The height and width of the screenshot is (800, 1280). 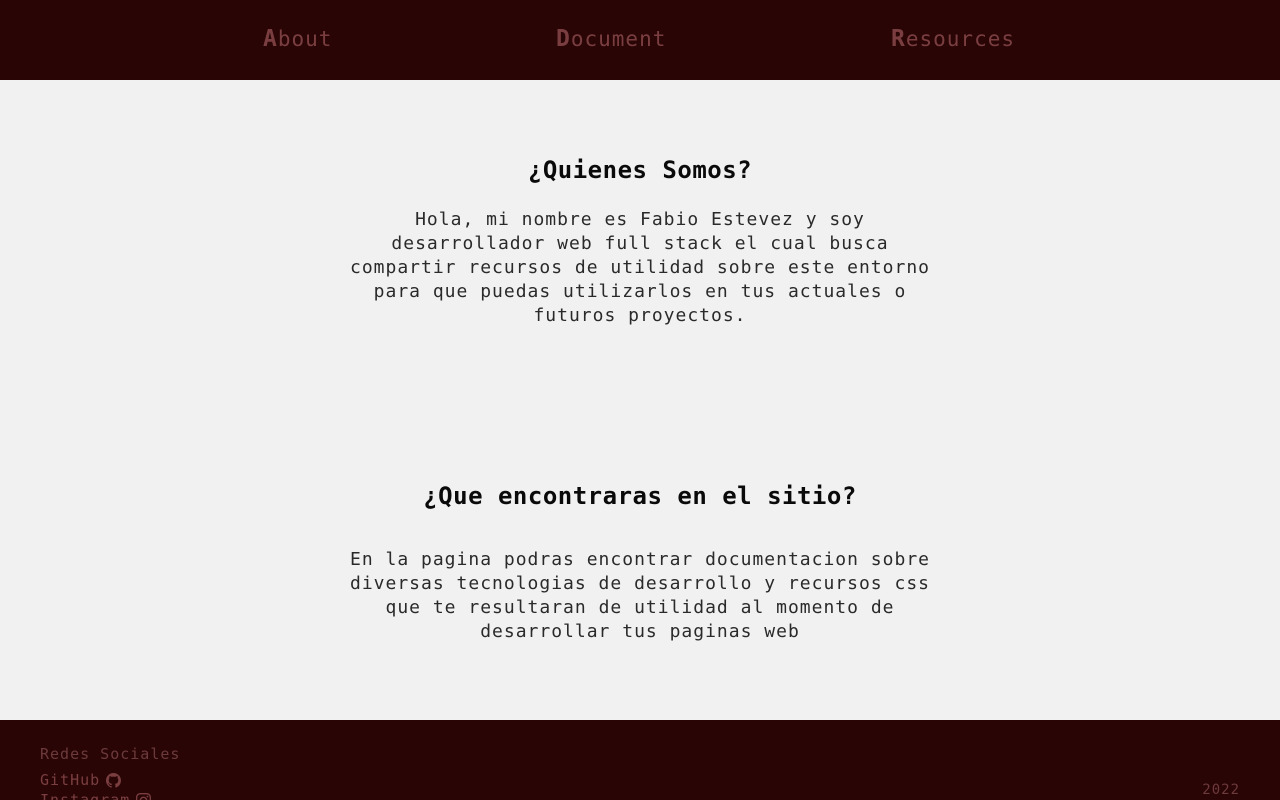 I want to click on nav-about-initial: A, so click(x=270, y=39).